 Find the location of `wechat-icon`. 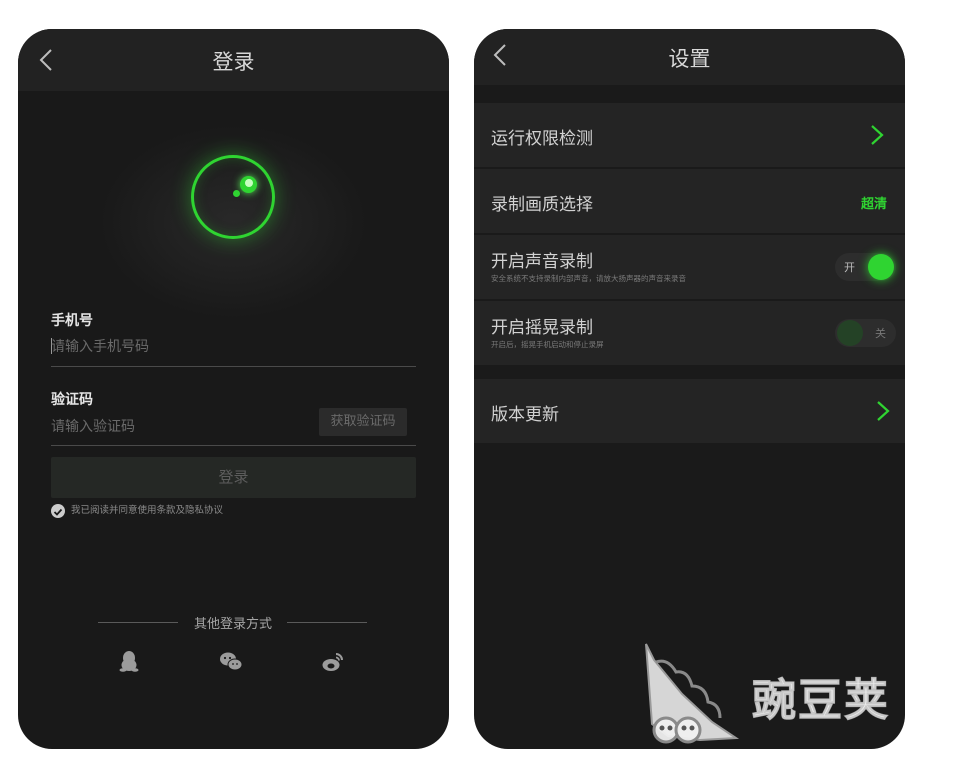

wechat-icon is located at coordinates (231, 662).